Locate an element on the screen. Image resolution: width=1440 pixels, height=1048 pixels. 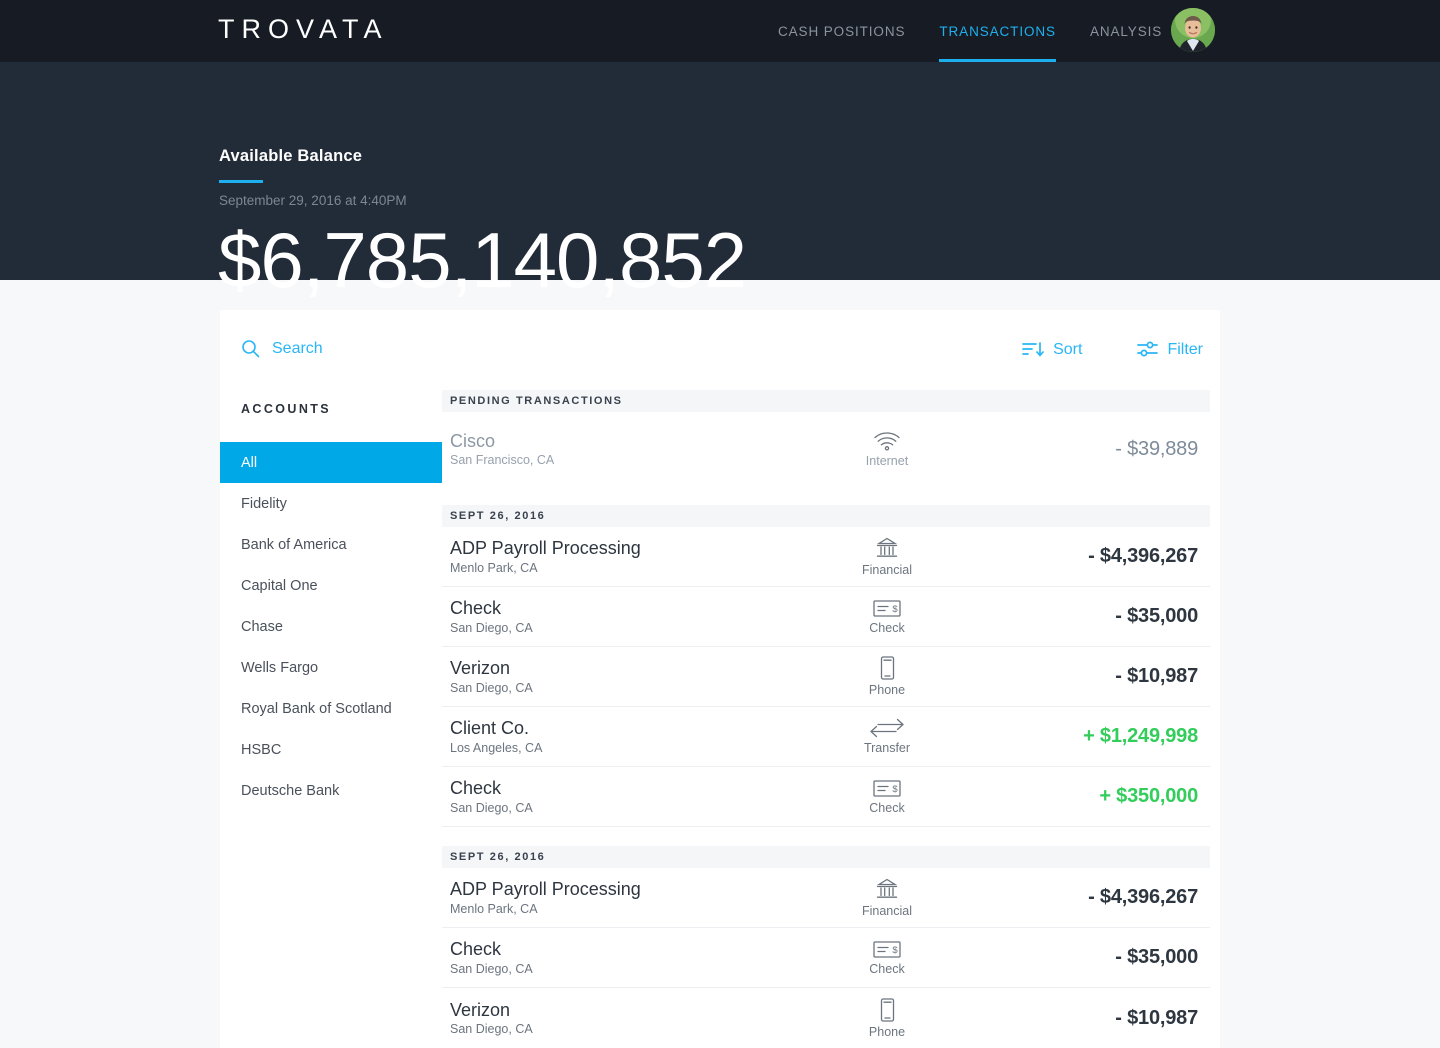
transaction-amount: + $1,249,998 is located at coordinates (1140, 736).